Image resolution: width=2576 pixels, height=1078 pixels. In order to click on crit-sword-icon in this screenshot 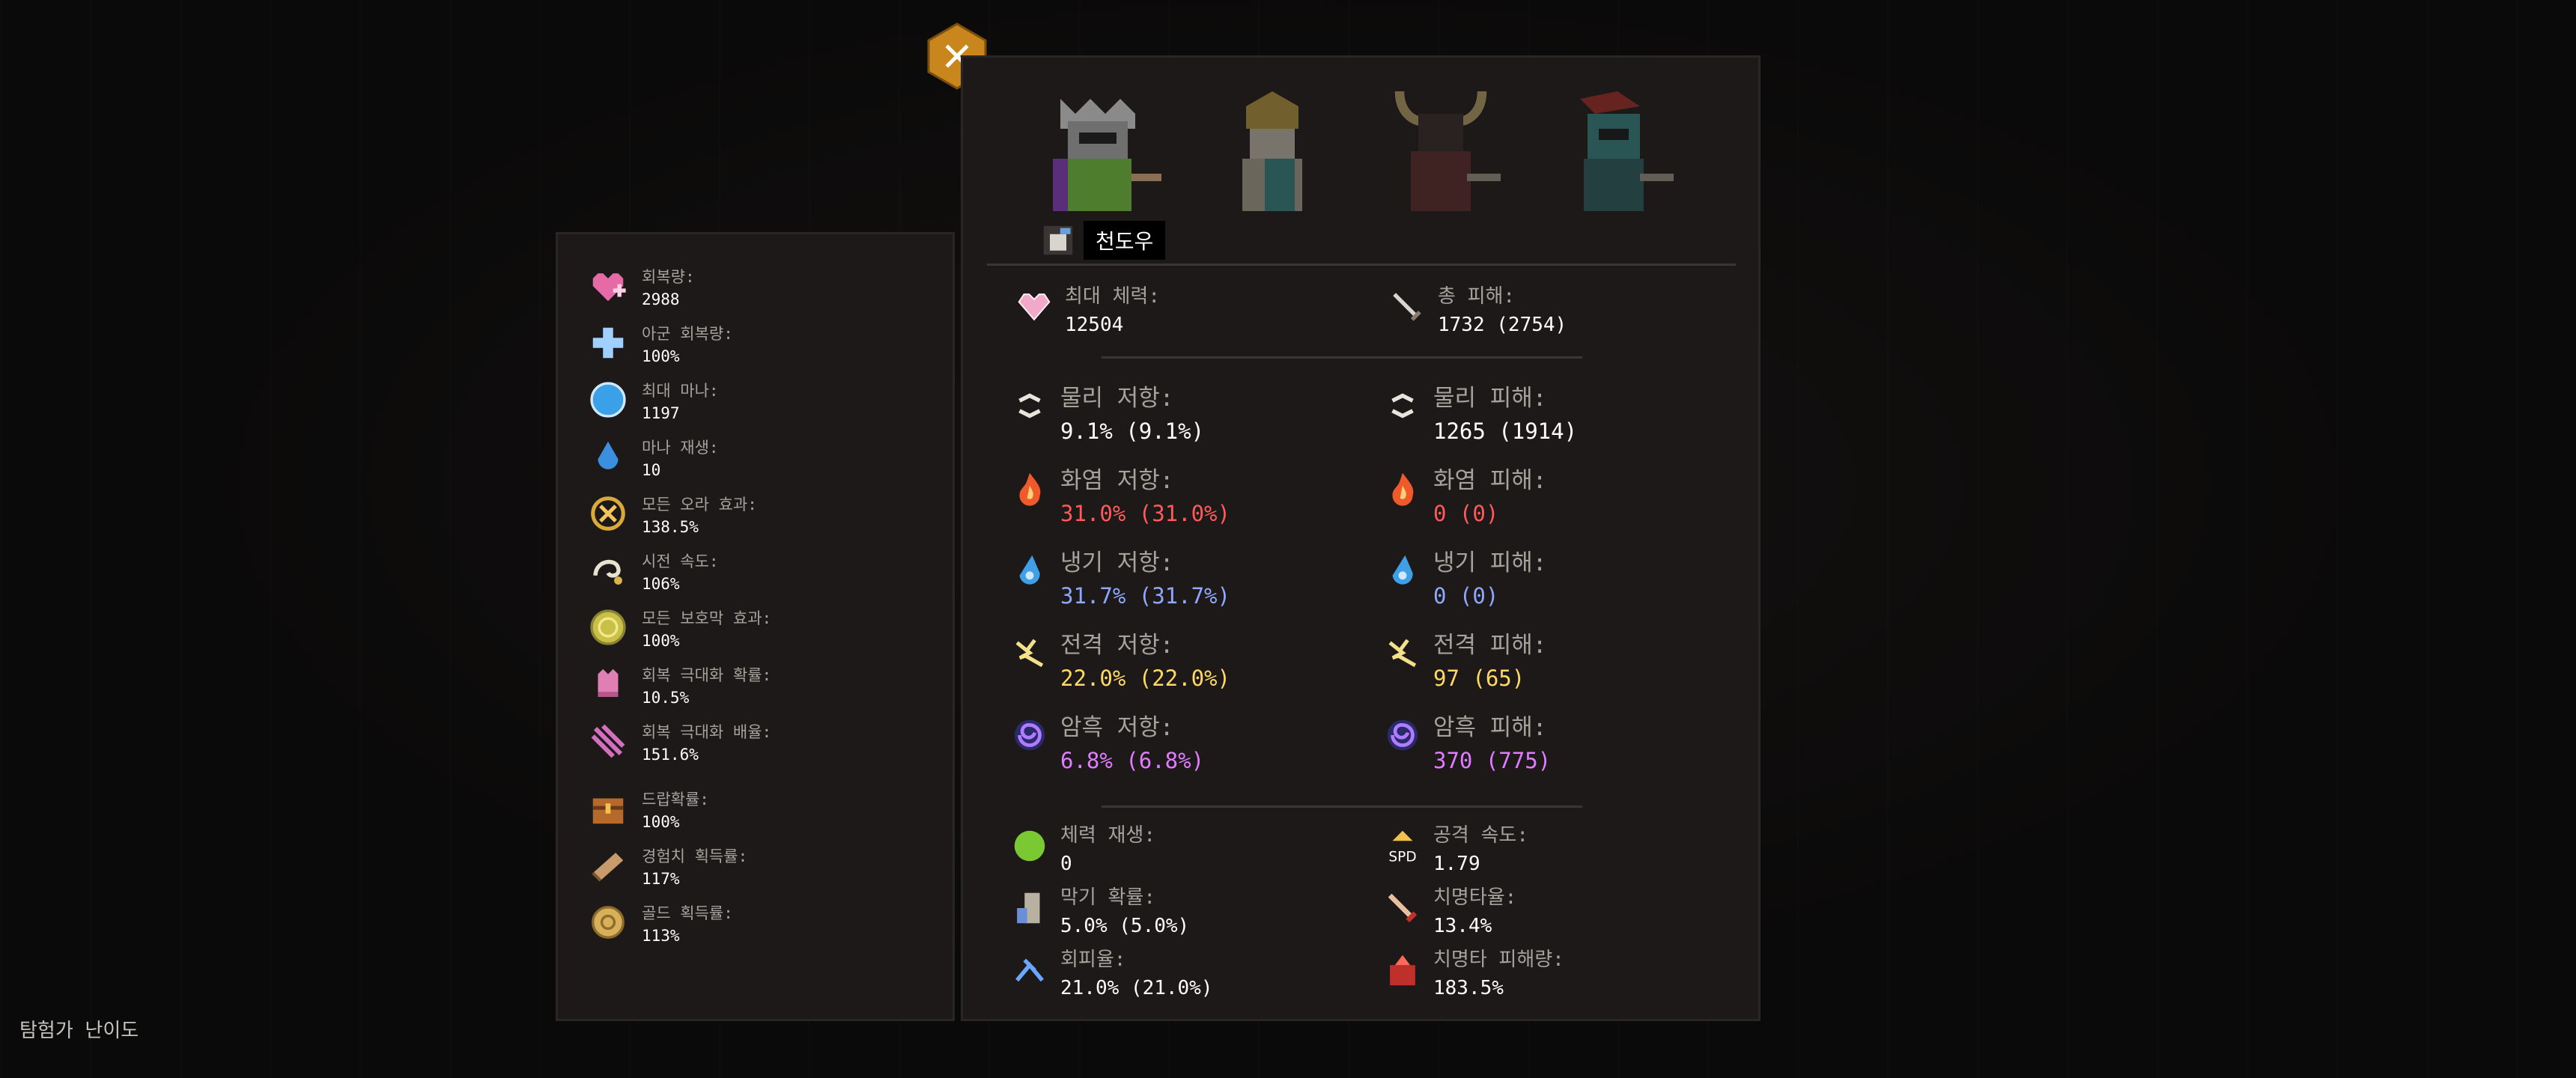, I will do `click(1402, 908)`.